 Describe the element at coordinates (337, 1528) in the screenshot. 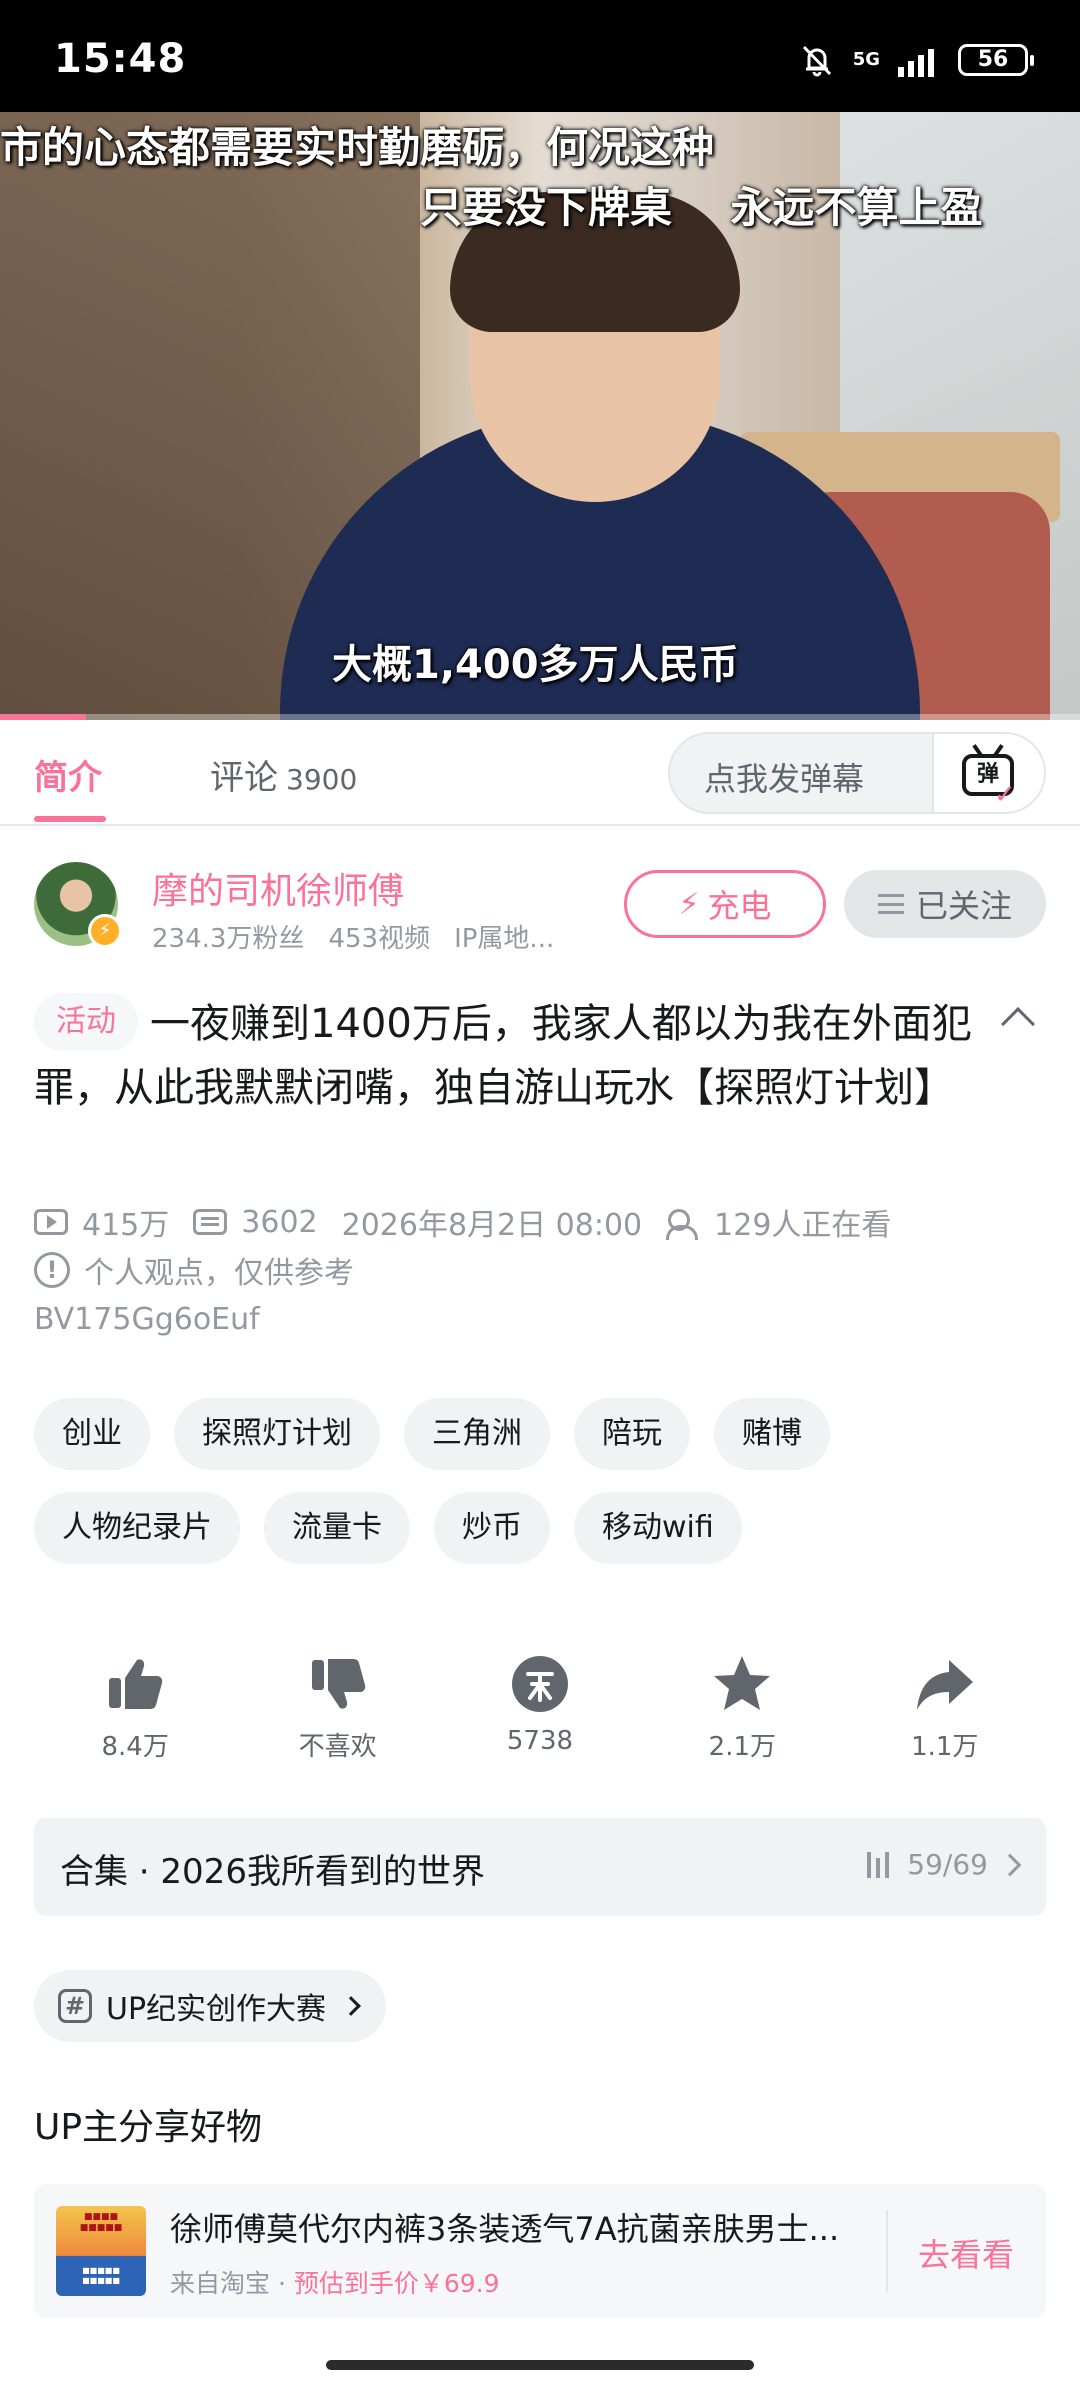

I see `tag-chip: 流量卡` at that location.